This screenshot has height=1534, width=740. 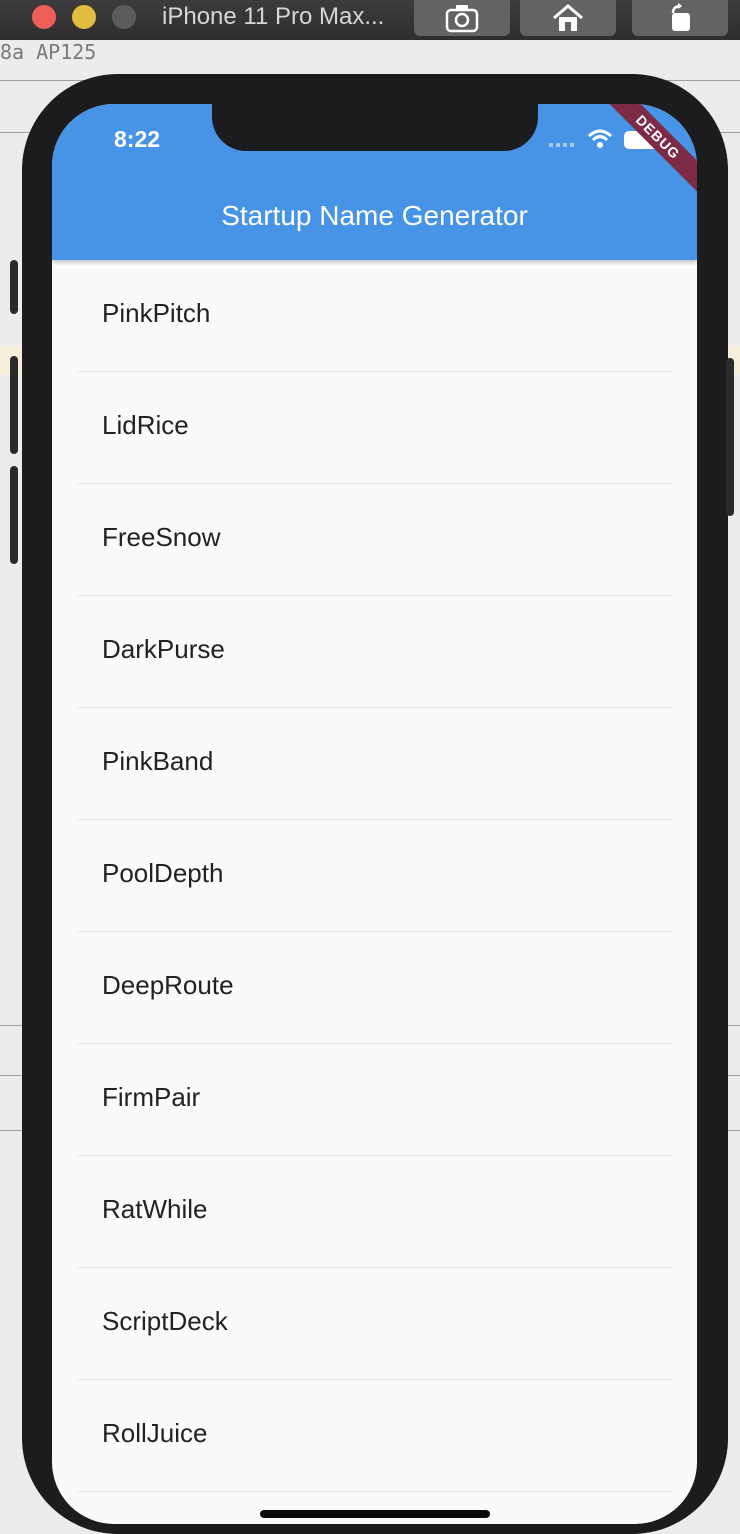 I want to click on list-item: FreeSnow, so click(x=374, y=540).